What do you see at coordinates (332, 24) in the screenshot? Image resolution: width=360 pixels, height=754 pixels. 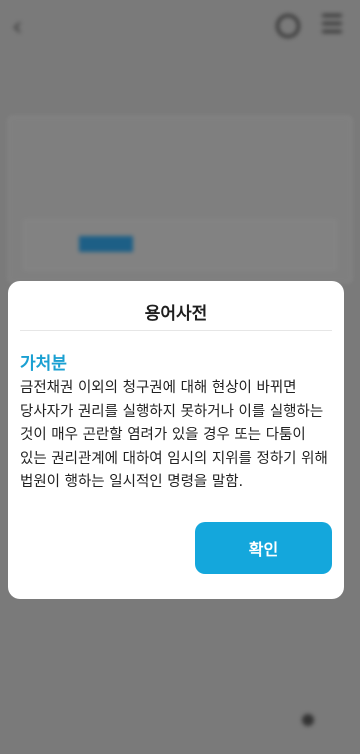 I see `hamburger-menu-icon` at bounding box center [332, 24].